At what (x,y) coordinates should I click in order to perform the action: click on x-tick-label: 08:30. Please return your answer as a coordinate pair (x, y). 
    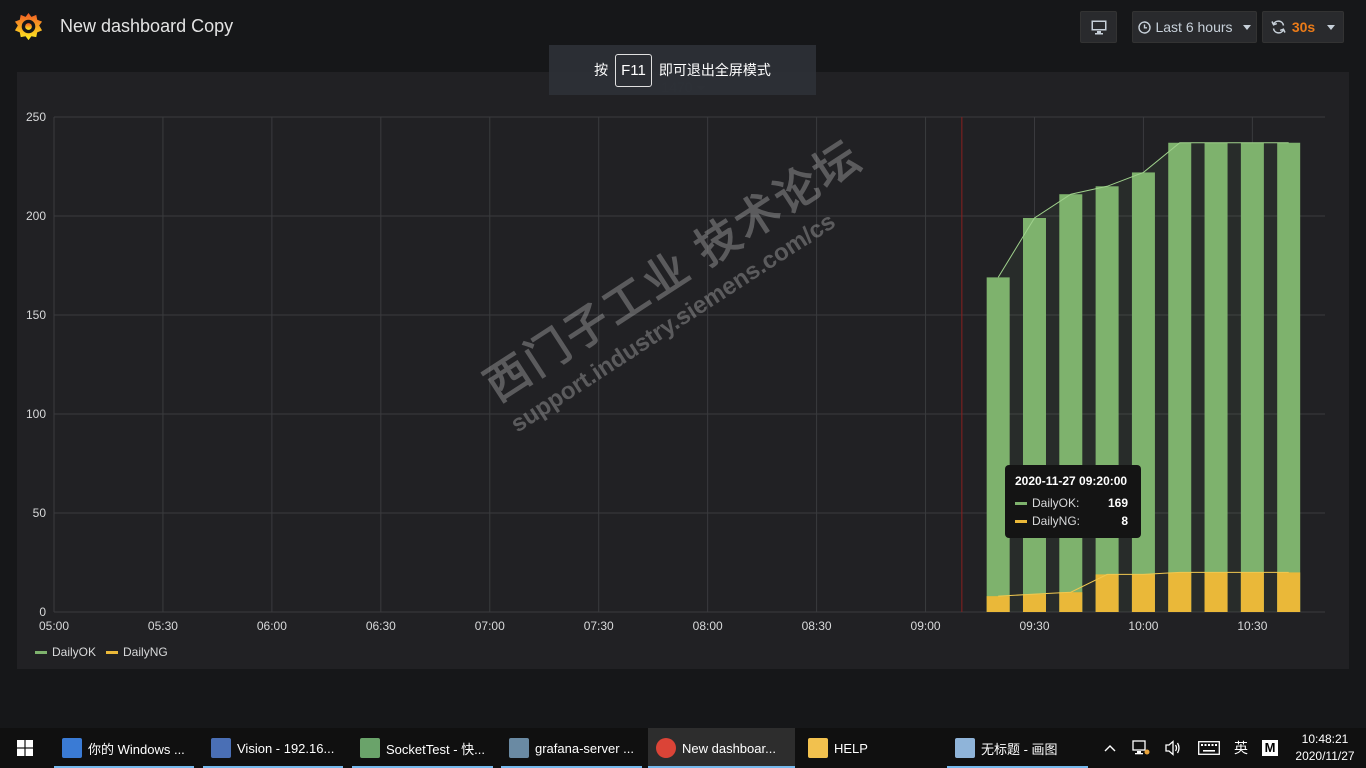
    Looking at the image, I should click on (817, 626).